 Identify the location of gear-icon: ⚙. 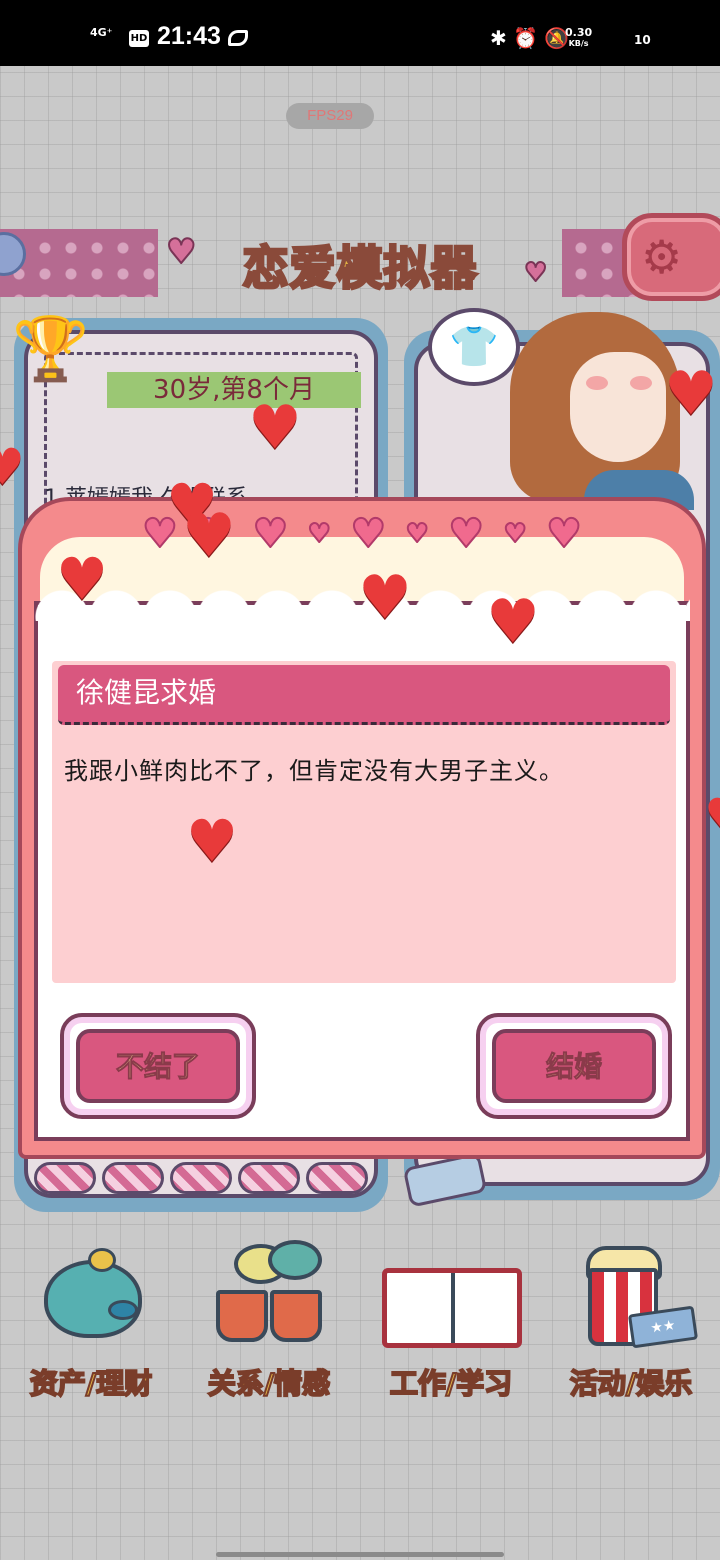
(662, 257).